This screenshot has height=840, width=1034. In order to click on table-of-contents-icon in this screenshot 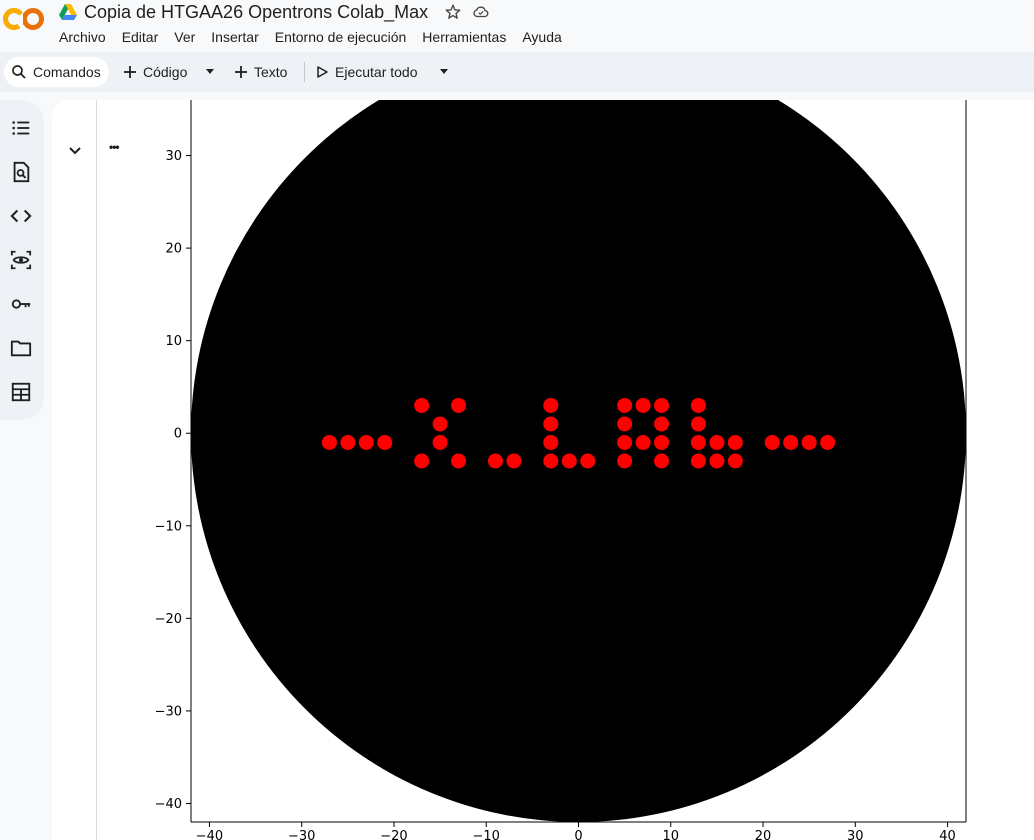, I will do `click(21, 128)`.